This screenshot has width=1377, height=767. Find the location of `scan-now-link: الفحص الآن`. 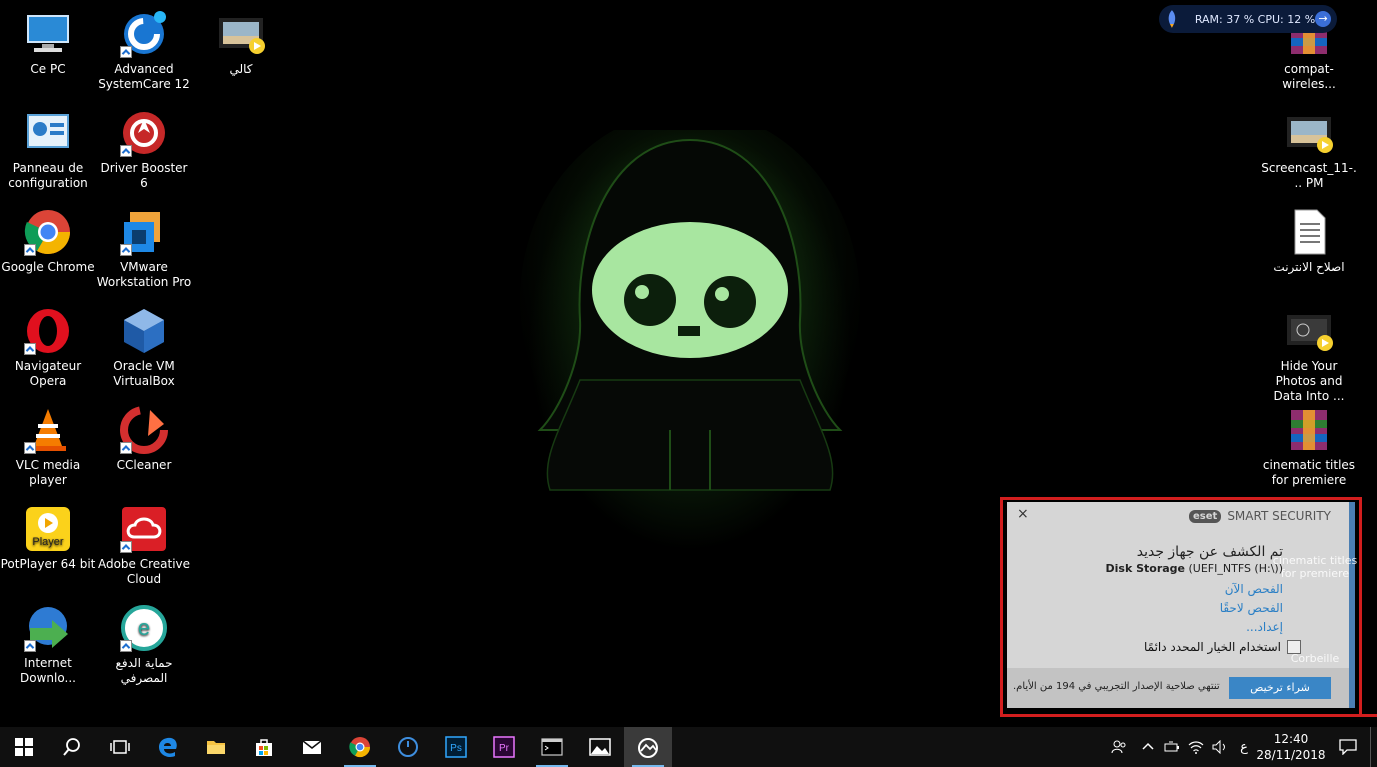

scan-now-link: الفحص الآن is located at coordinates (1254, 589).